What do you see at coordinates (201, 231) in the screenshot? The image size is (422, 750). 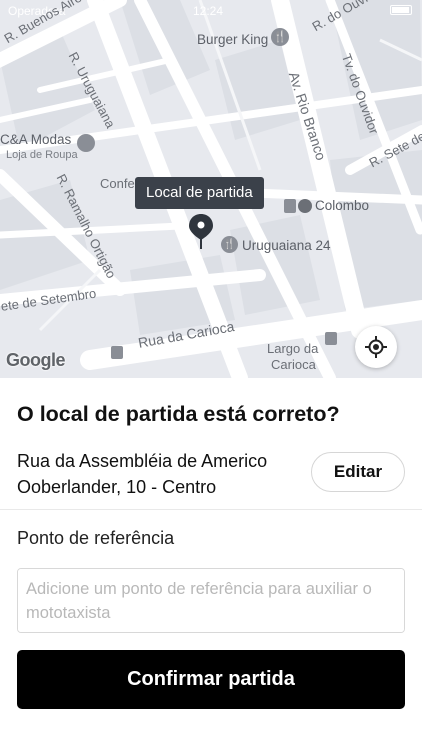 I see `location-pin-icon` at bounding box center [201, 231].